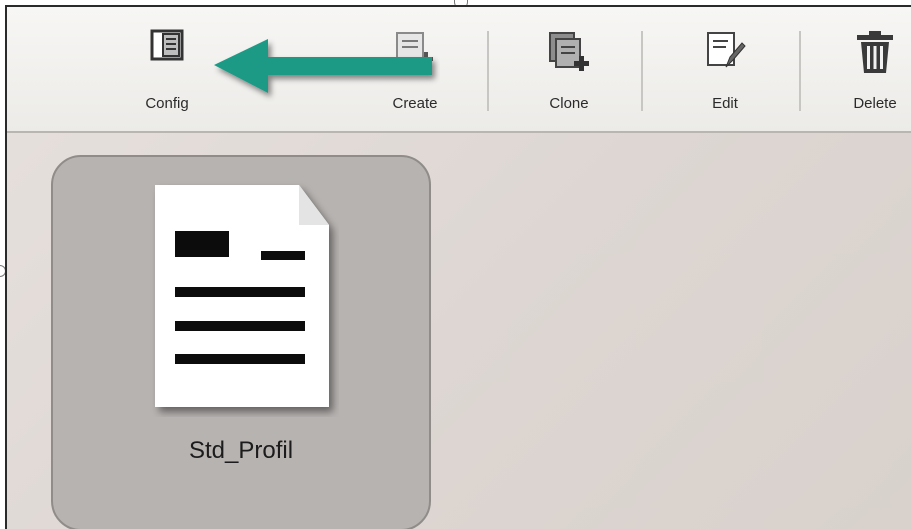 Image resolution: width=911 pixels, height=529 pixels. Describe the element at coordinates (241, 450) in the screenshot. I see `profile-name: Std_Profil` at that location.